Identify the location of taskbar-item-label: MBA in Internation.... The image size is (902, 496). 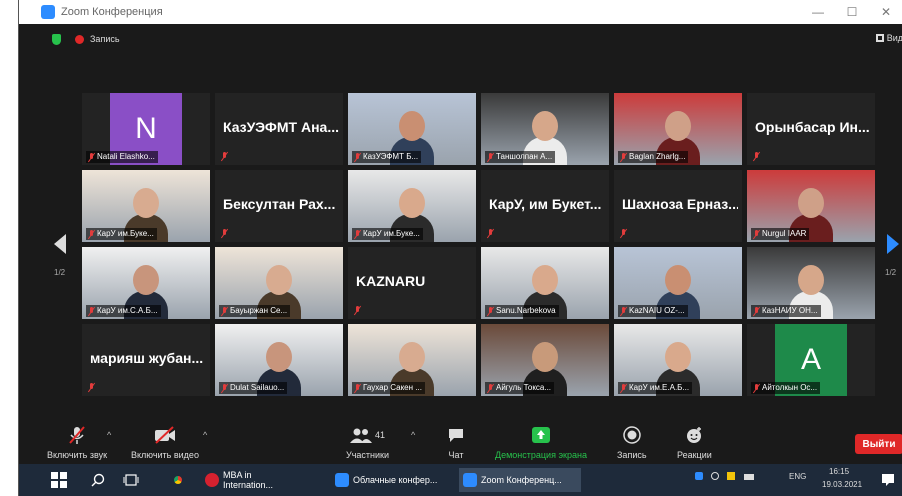
(248, 480).